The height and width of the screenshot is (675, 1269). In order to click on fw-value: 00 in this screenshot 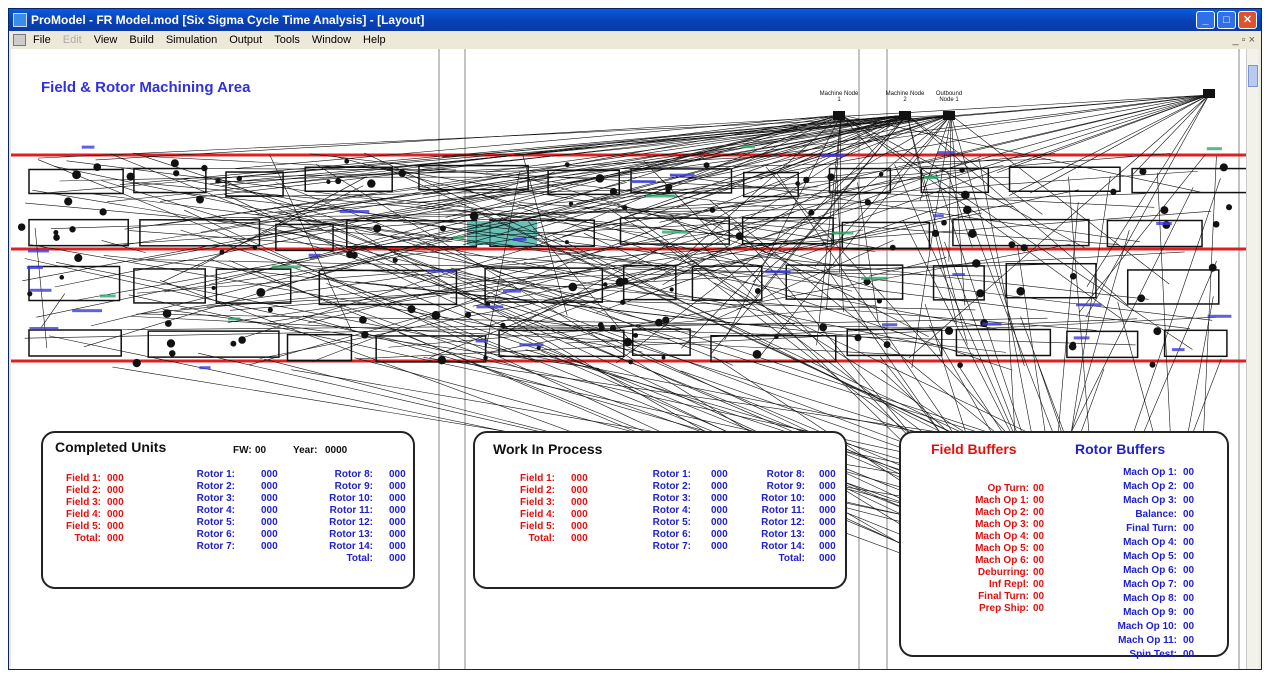, I will do `click(261, 450)`.